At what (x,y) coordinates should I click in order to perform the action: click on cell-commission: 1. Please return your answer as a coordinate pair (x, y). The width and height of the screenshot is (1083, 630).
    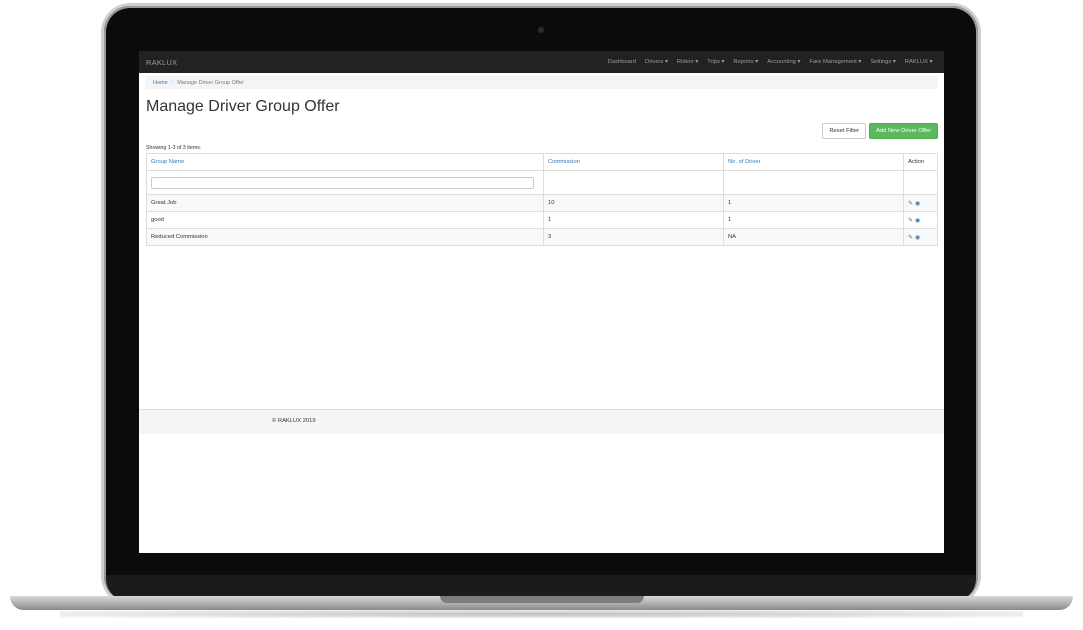
    Looking at the image, I should click on (633, 220).